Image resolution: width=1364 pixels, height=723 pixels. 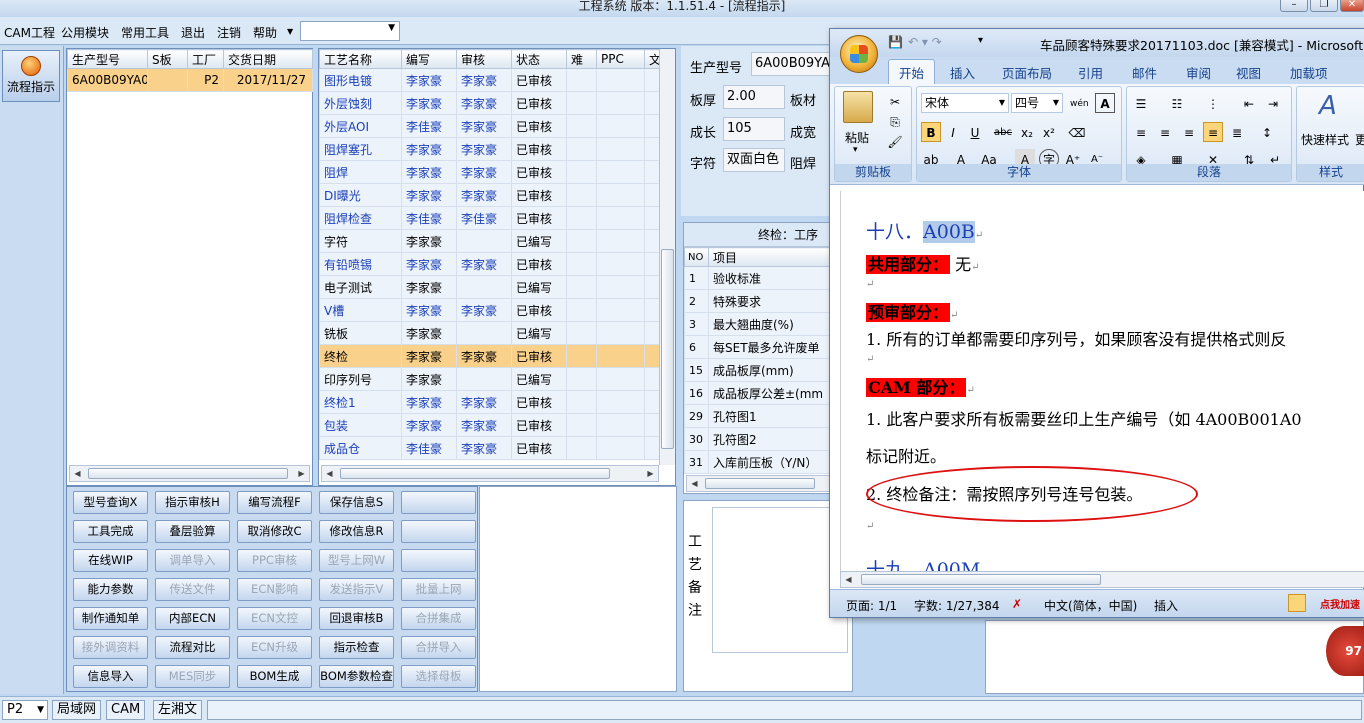 What do you see at coordinates (1345, 651) in the screenshot?
I see `accelerator-badge: 97` at bounding box center [1345, 651].